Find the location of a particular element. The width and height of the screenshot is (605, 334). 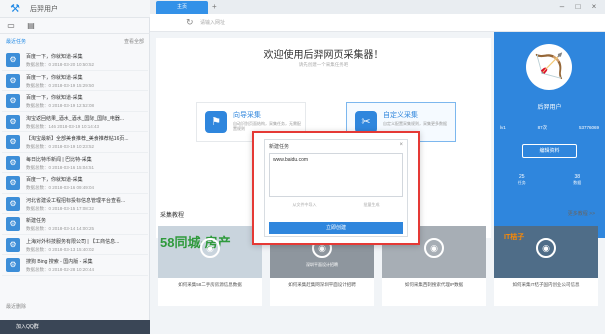

custom-mode-label: 自定义采集 is located at coordinates (400, 115).